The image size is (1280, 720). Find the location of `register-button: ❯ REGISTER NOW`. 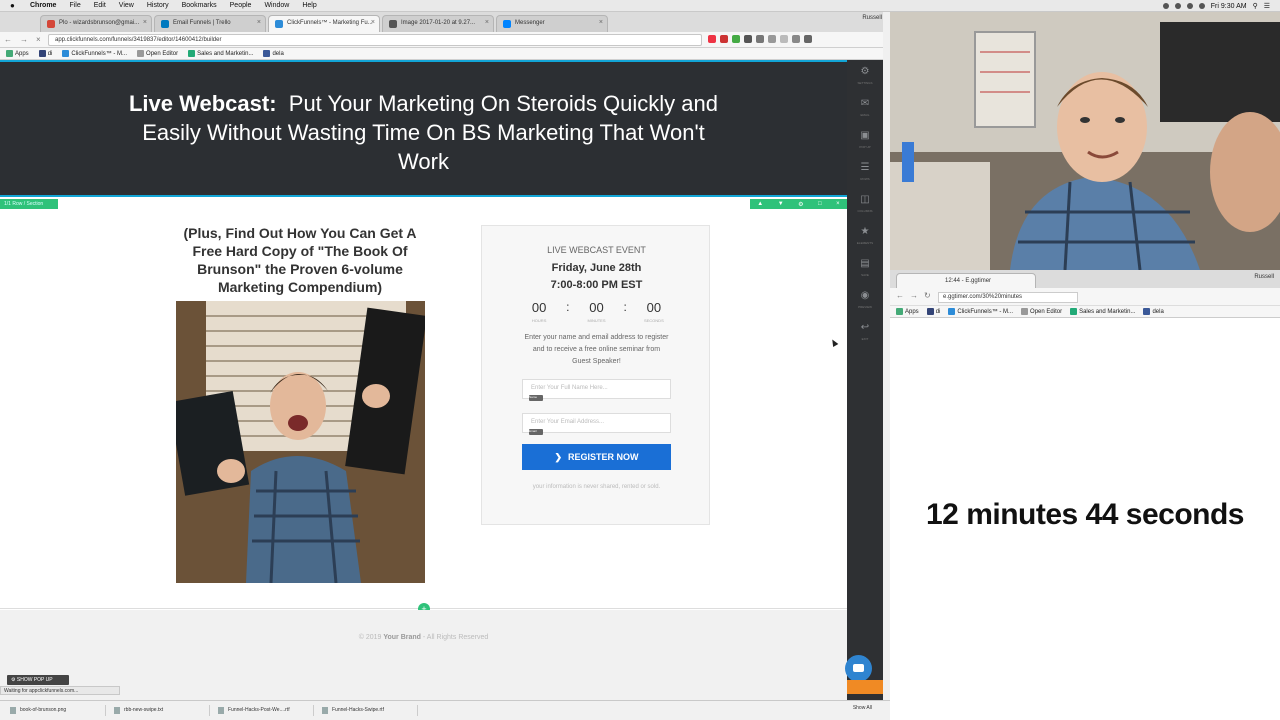

register-button: ❯ REGISTER NOW is located at coordinates (596, 457).